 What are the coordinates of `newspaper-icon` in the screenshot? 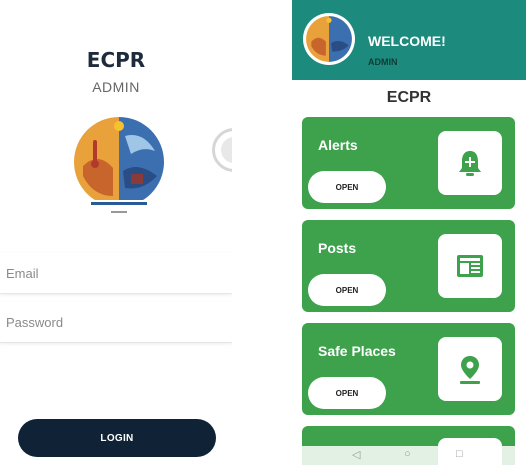 It's located at (470, 266).